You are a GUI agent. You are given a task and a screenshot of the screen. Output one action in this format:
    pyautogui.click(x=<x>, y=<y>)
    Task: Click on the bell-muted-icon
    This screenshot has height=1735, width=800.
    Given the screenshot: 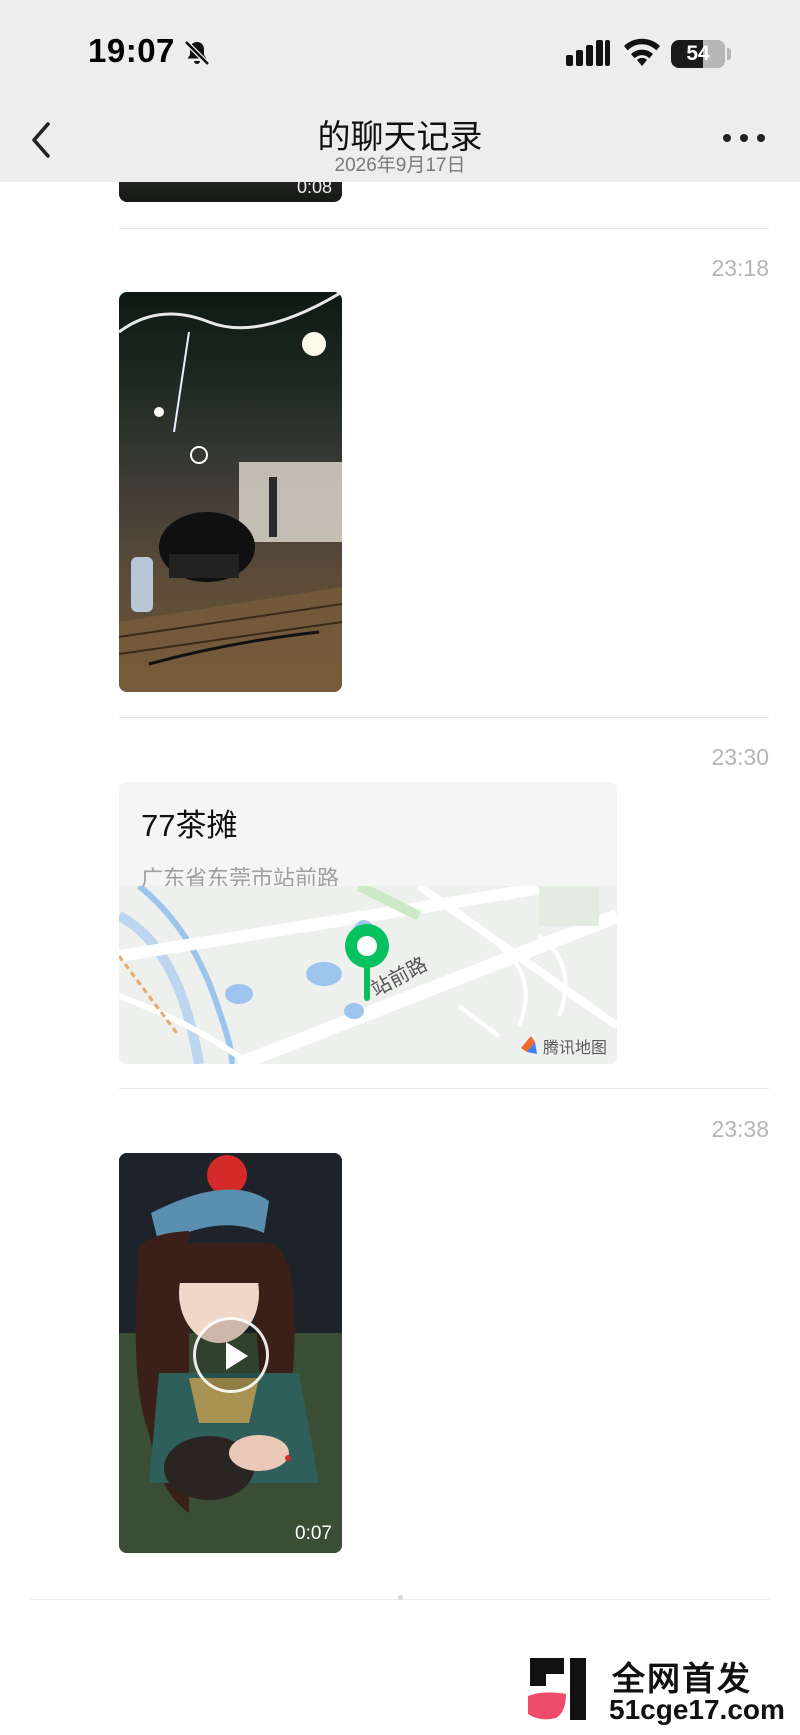 What is the action you would take?
    pyautogui.click(x=197, y=53)
    